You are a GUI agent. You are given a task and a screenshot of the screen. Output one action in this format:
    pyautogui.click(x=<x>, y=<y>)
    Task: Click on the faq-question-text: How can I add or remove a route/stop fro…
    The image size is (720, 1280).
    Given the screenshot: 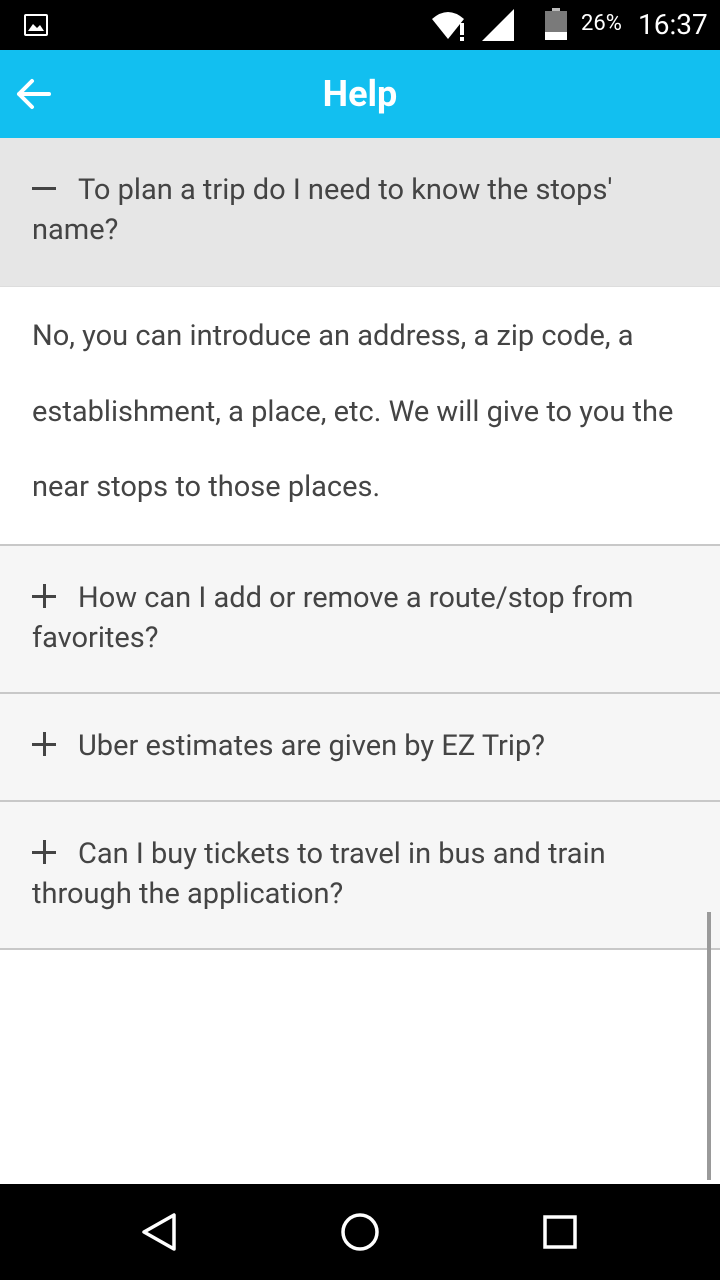 What is the action you would take?
    pyautogui.click(x=333, y=617)
    